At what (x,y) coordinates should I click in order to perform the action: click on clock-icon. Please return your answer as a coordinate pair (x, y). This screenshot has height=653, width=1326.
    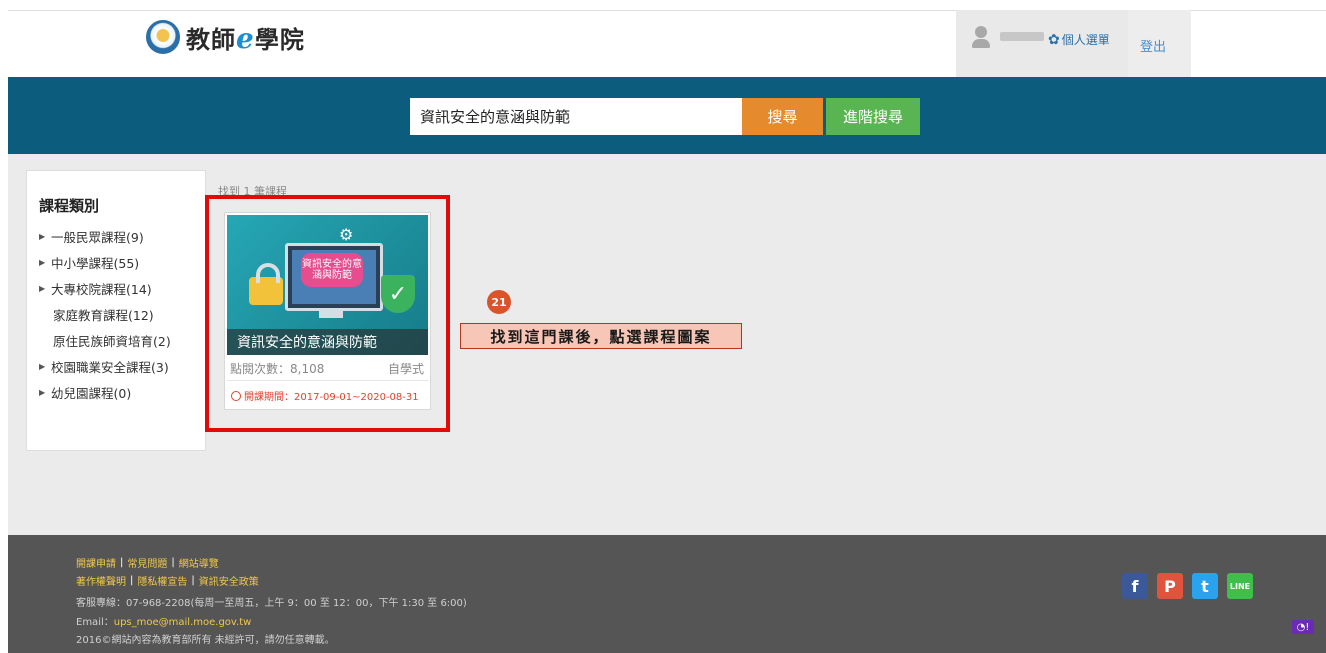
    Looking at the image, I should click on (236, 395).